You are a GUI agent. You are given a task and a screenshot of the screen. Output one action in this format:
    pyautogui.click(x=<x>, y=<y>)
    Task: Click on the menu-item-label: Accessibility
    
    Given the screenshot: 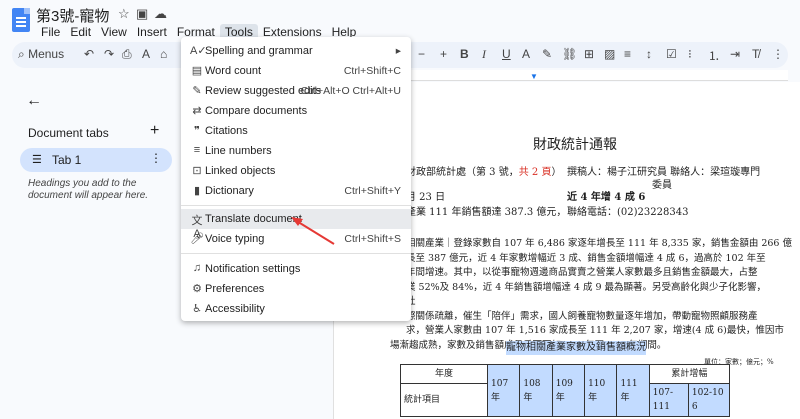 What is the action you would take?
    pyautogui.click(x=235, y=309)
    